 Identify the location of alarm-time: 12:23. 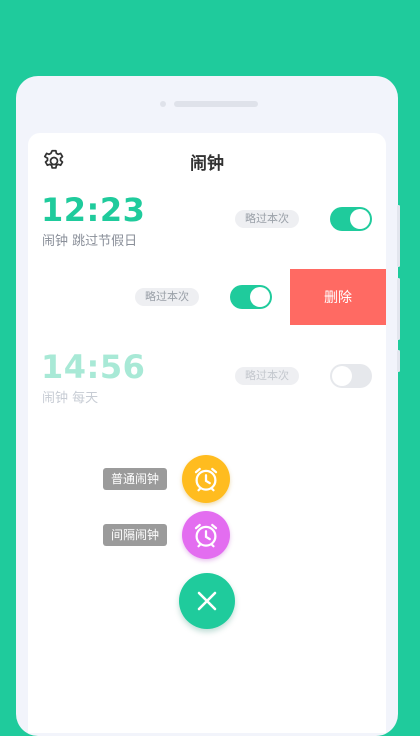
(93, 210).